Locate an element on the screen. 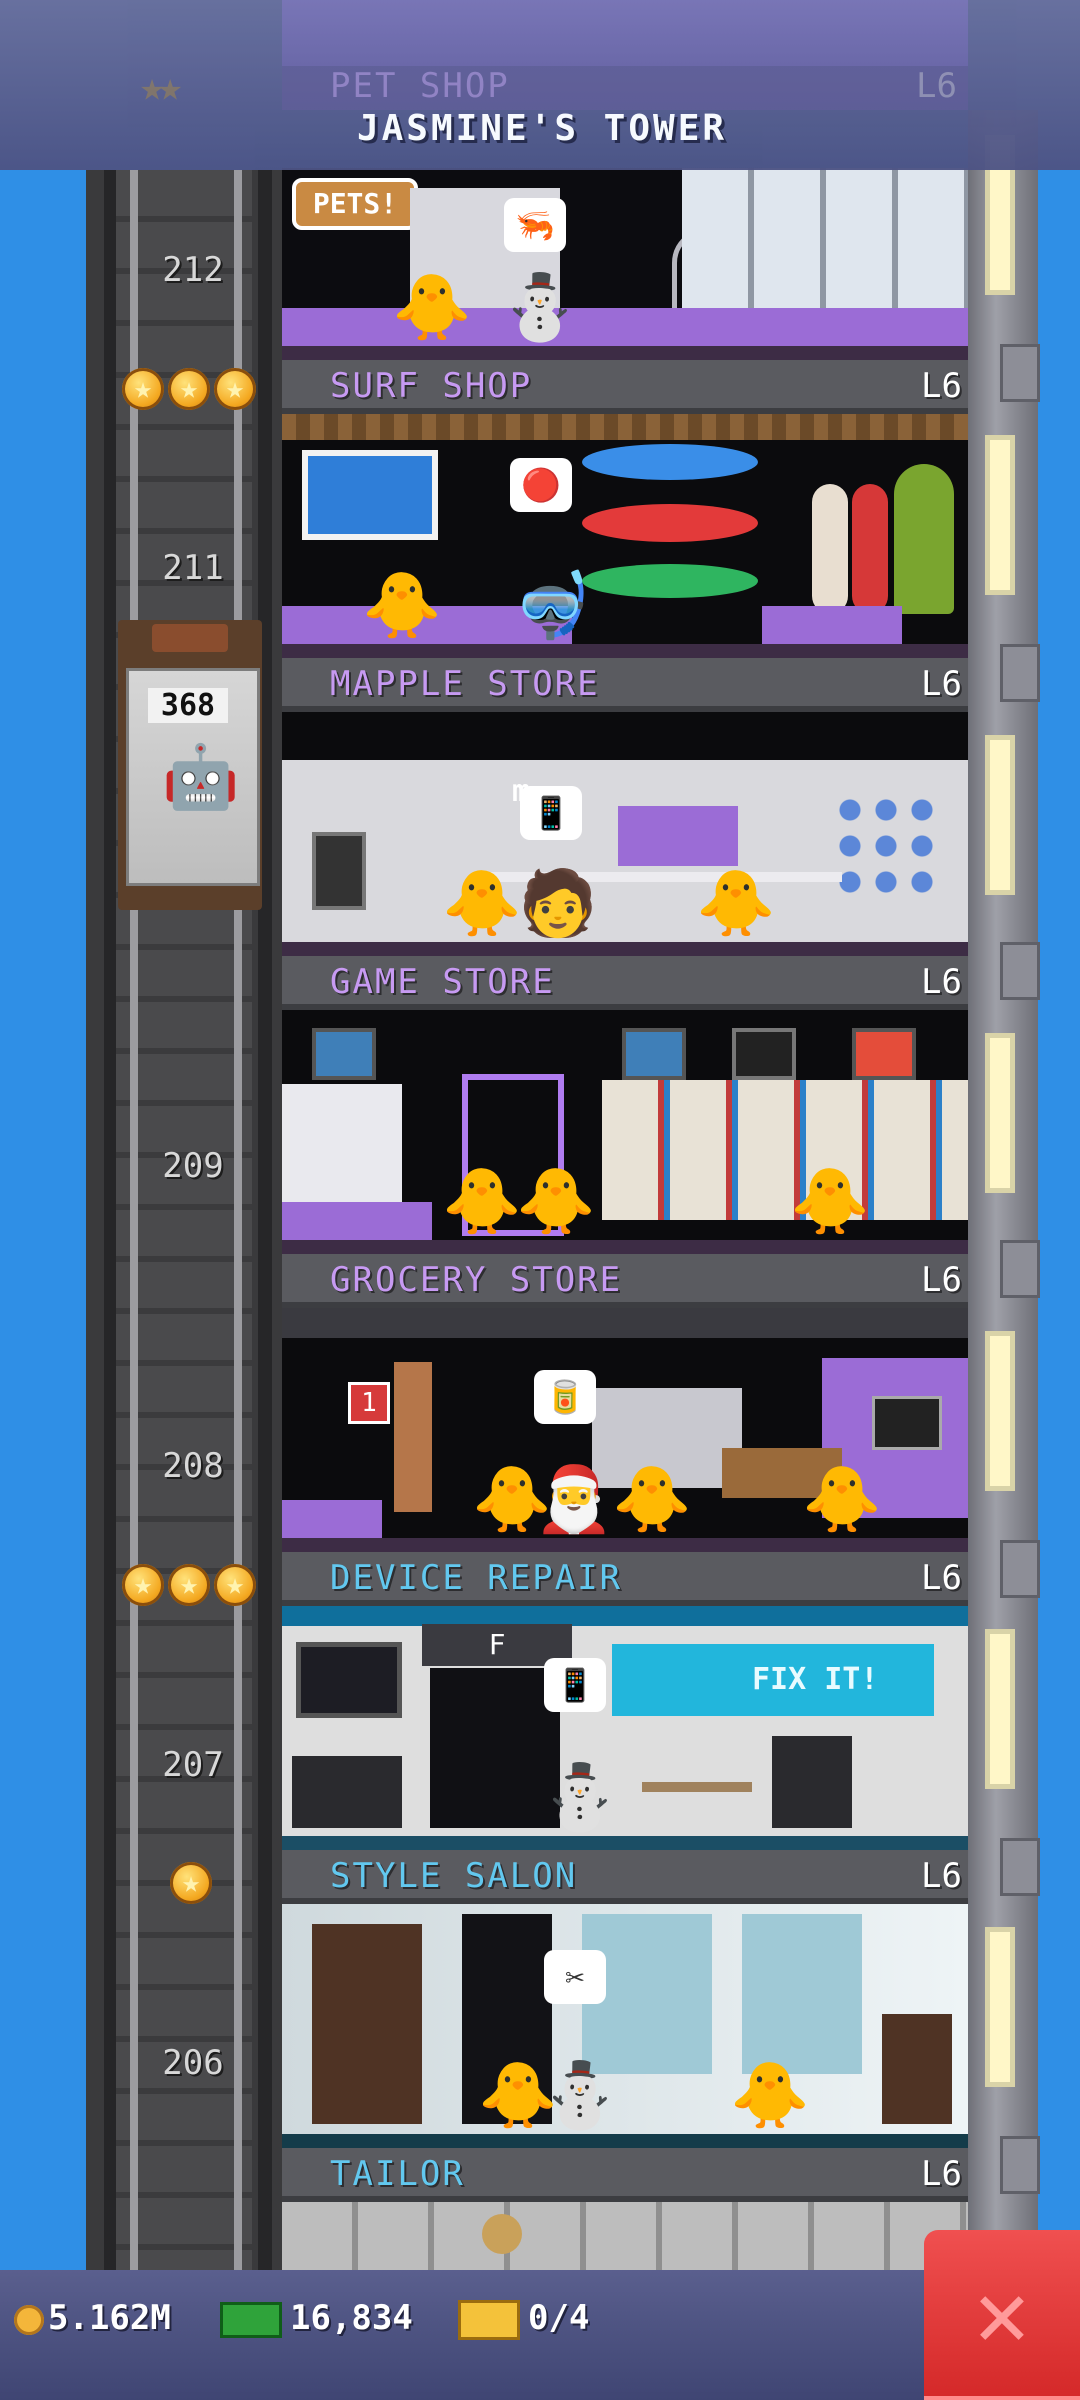 The image size is (1080, 2400). tv-on-wall is located at coordinates (349, 1680).